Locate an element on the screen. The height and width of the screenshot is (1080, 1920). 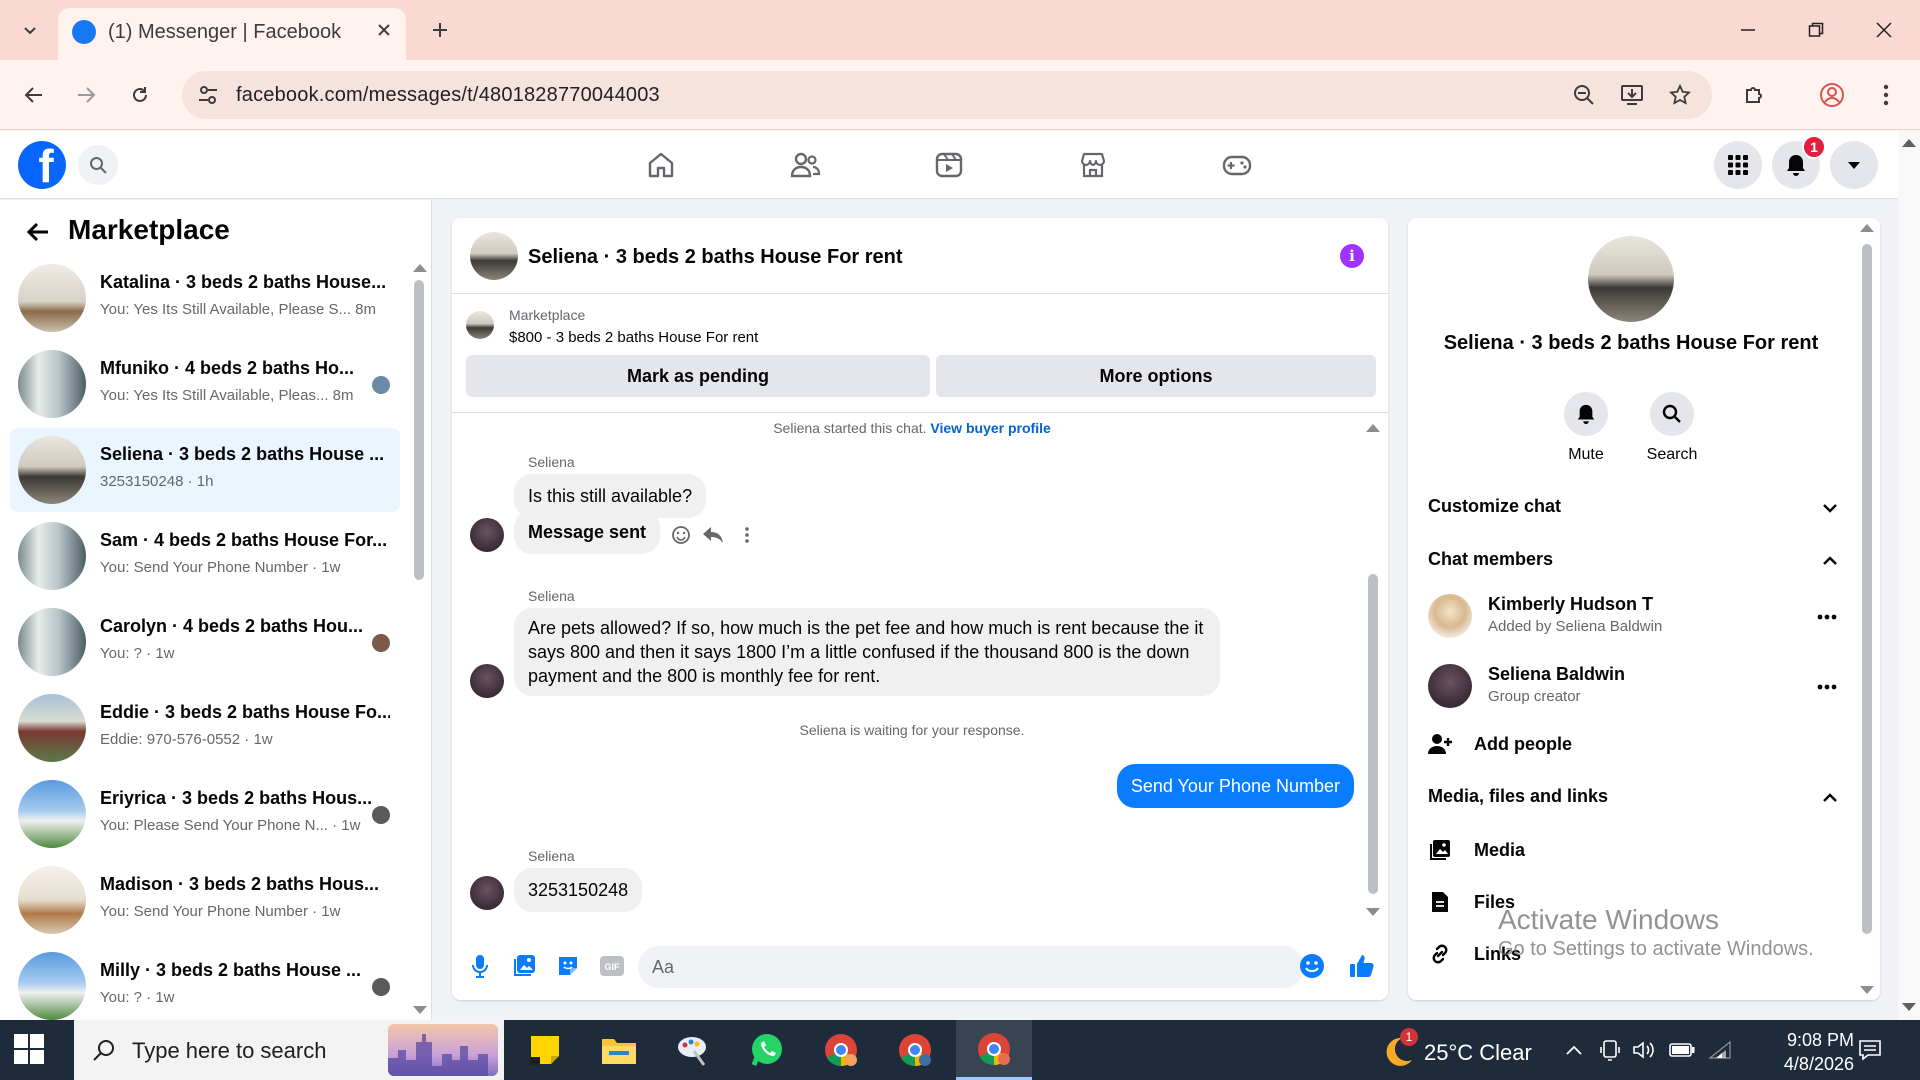
message-bubble-outgoing: Send Your Phone Number is located at coordinates (1235, 786).